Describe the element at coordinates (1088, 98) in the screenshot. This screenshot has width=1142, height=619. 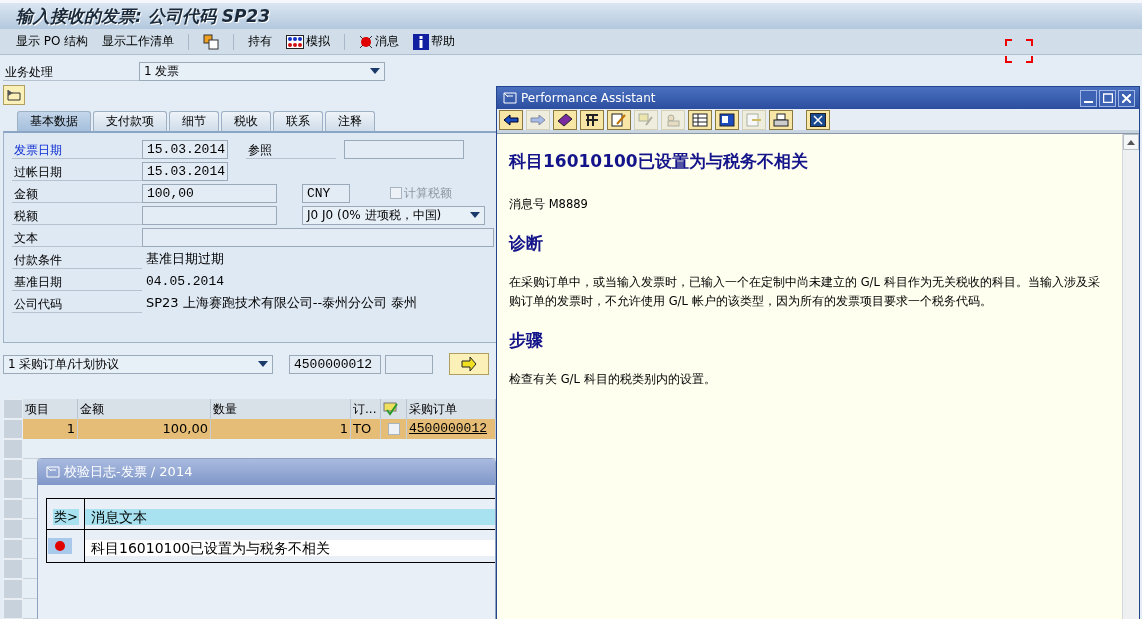
I see `minimize-button` at that location.